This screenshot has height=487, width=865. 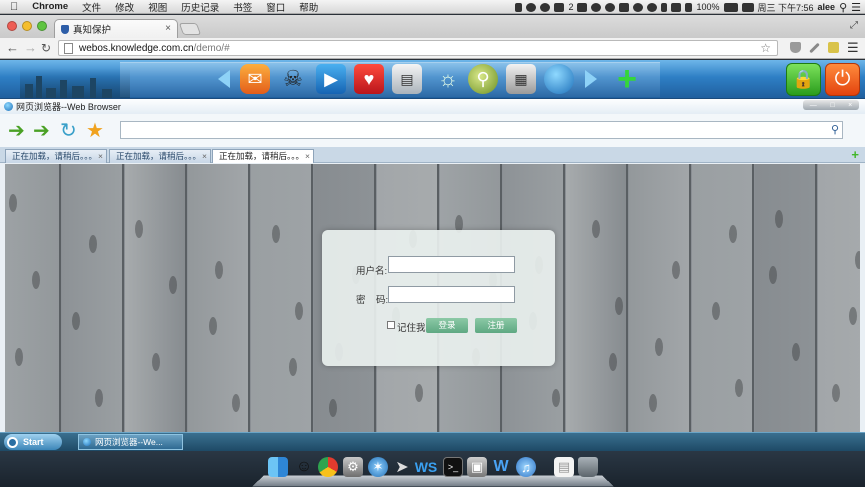 What do you see at coordinates (833, 47) in the screenshot?
I see `extension-edit-icon` at bounding box center [833, 47].